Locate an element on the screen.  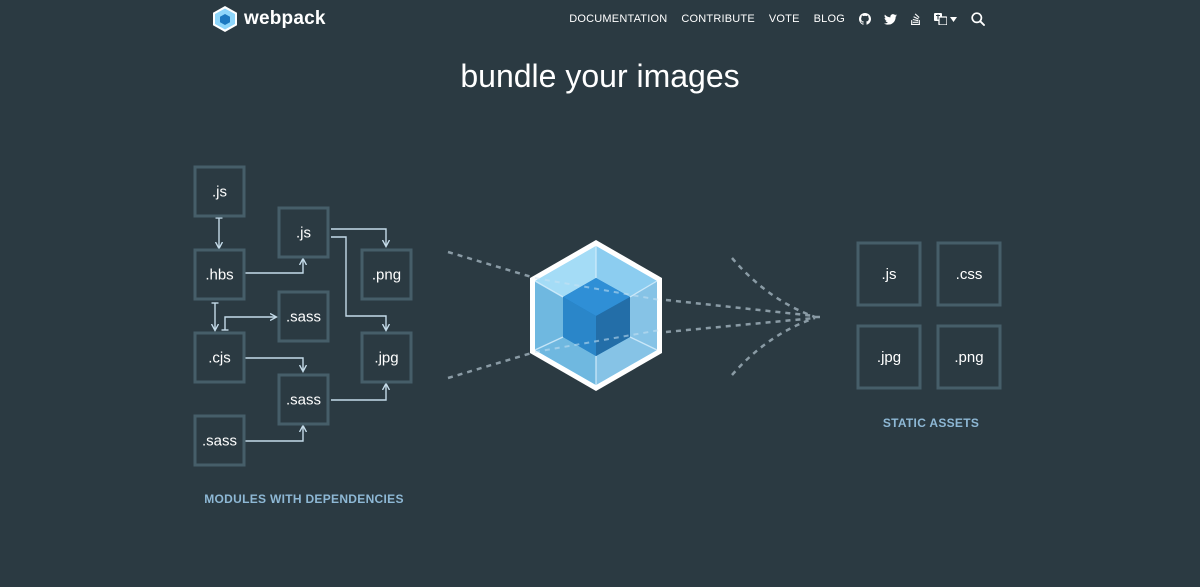
module-box: .hbs is located at coordinates (219, 274).